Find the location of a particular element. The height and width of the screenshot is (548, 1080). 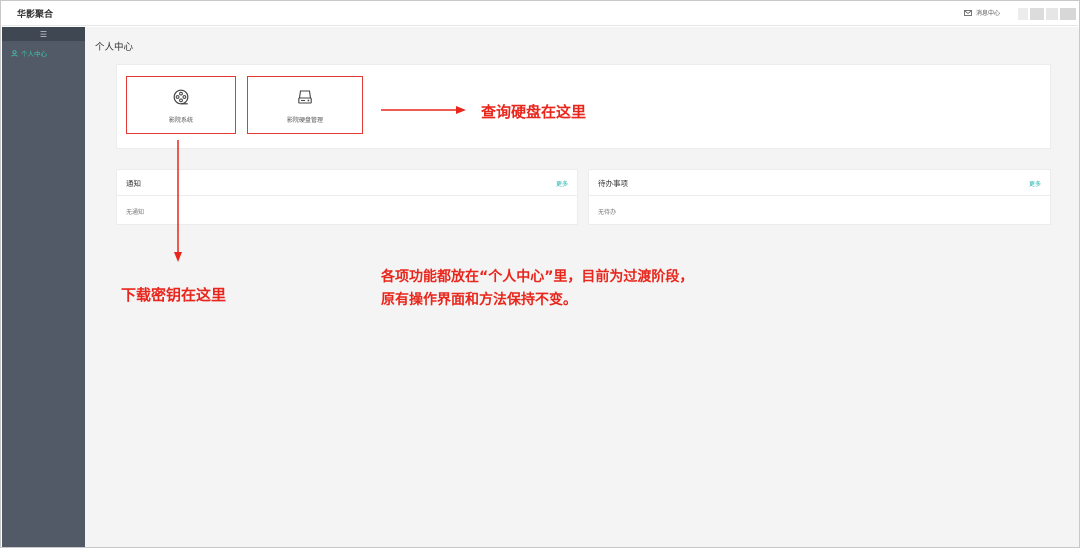

app-card-cinema-system: 影院系统 is located at coordinates (181, 105).